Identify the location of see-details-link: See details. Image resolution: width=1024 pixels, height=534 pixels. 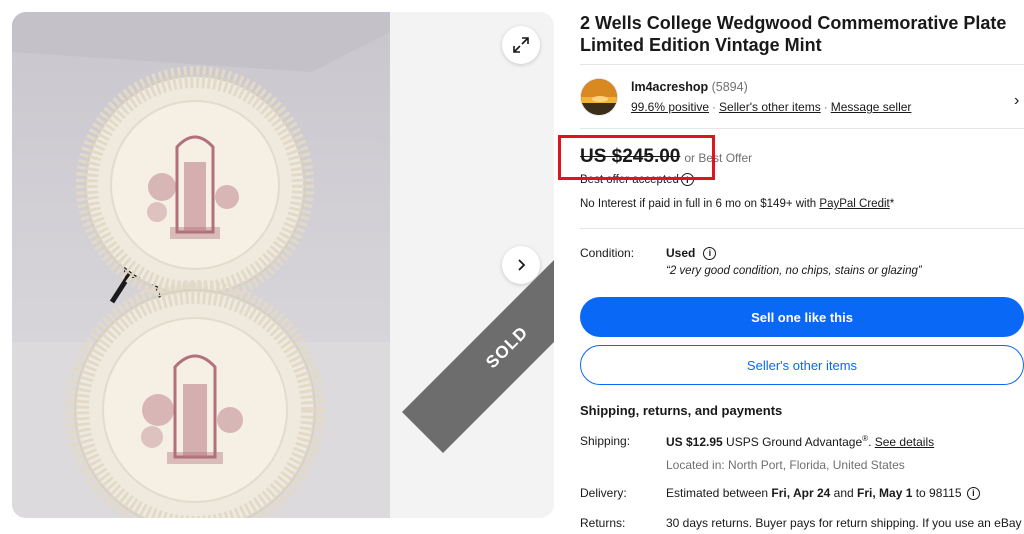
(904, 442).